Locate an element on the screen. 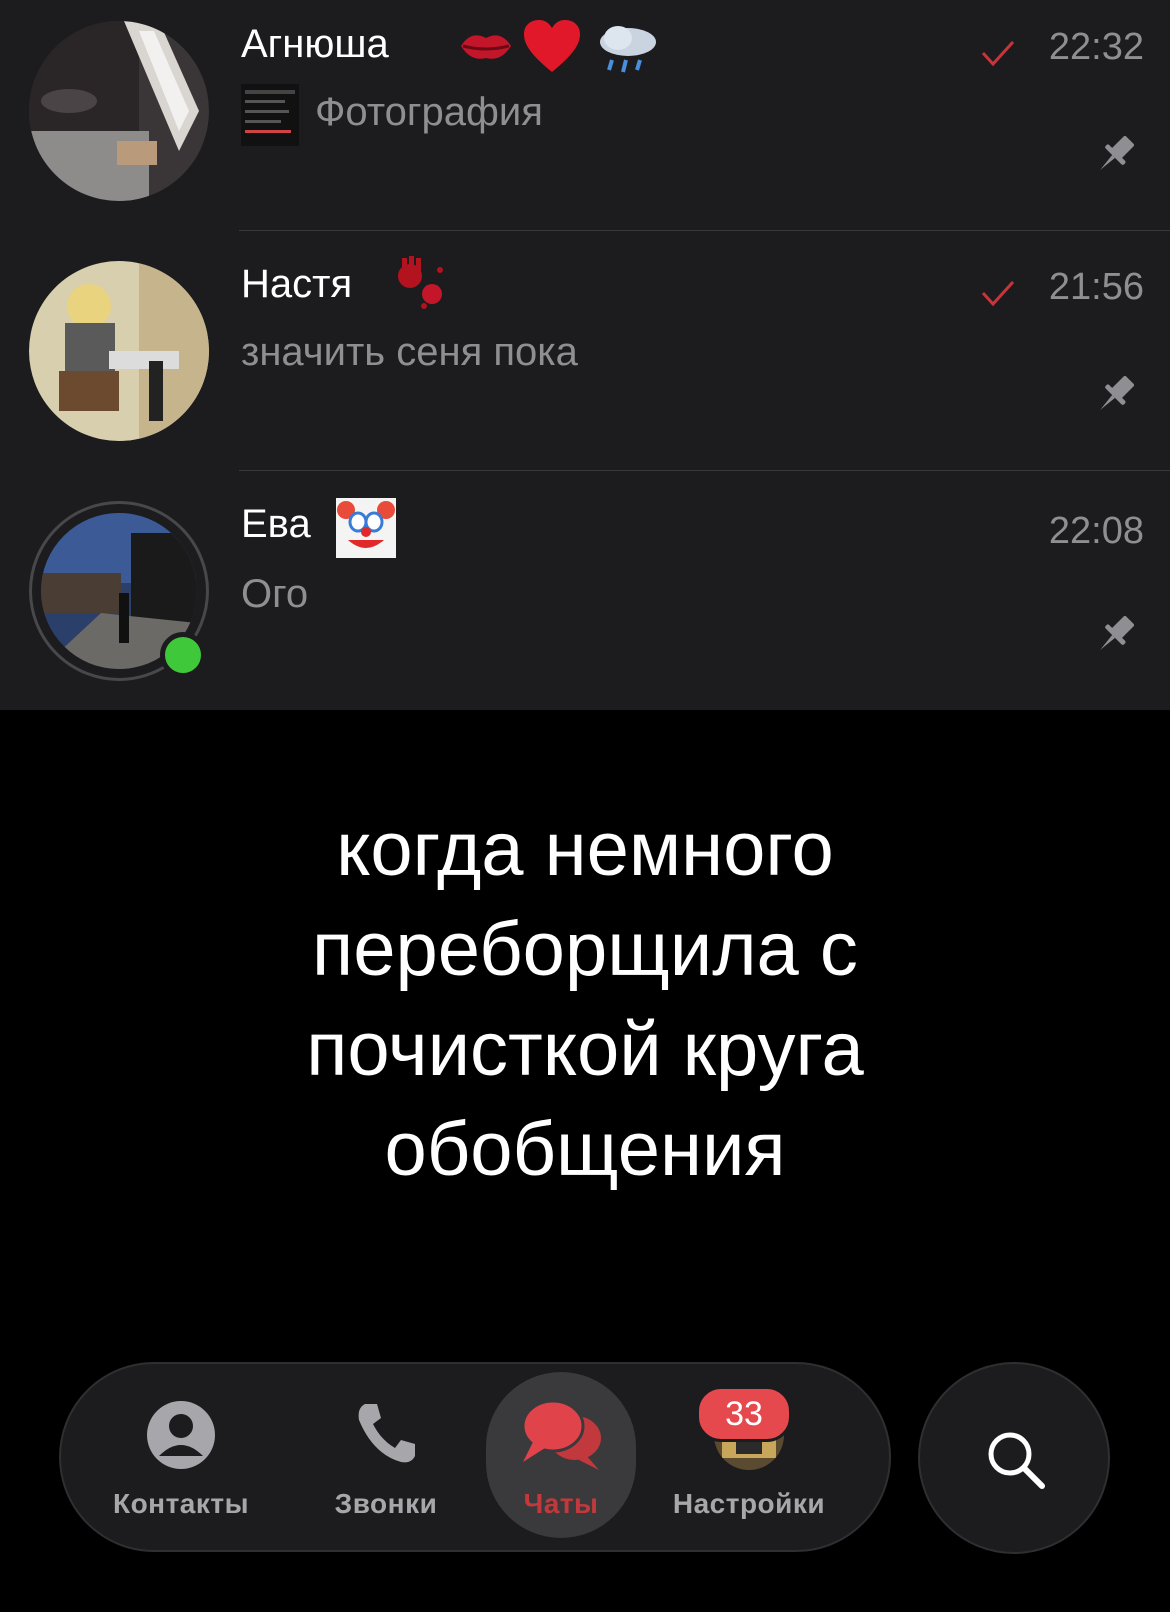 This screenshot has width=1170, height=1612. tab-label: Настройки is located at coordinates (749, 1503).